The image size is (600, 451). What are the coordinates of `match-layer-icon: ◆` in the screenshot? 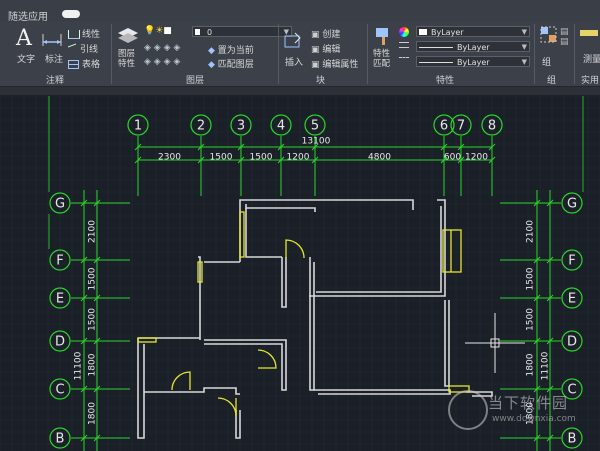 It's located at (211, 65).